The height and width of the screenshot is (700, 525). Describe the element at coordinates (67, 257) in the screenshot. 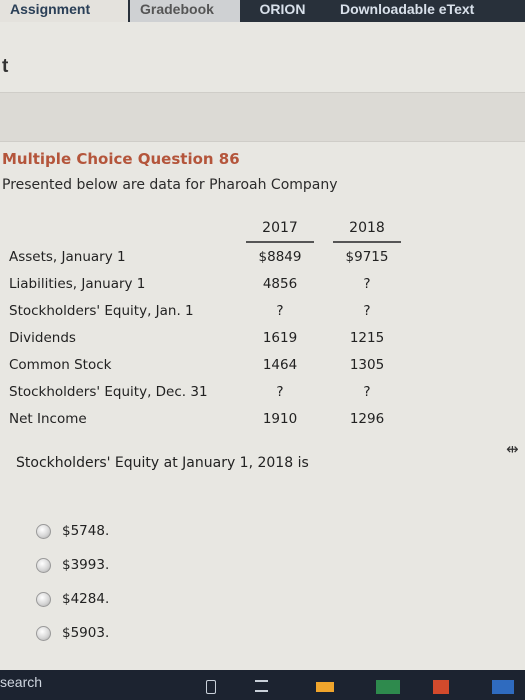

I see `row-label: Assets, January 1` at that location.